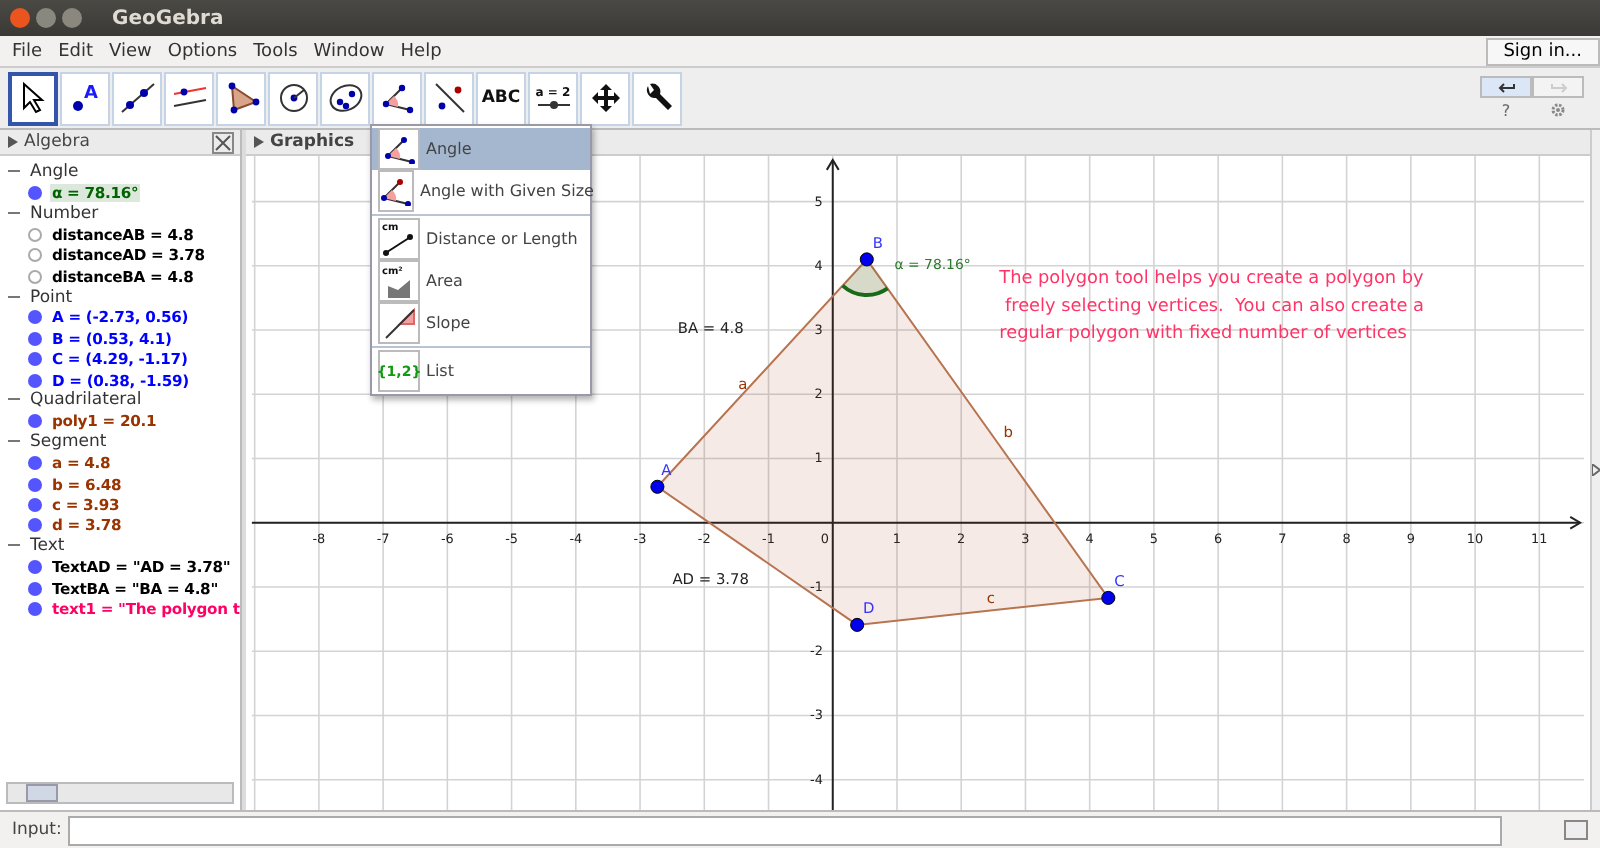 The image size is (1600, 848). I want to click on distance-icon, so click(398, 245).